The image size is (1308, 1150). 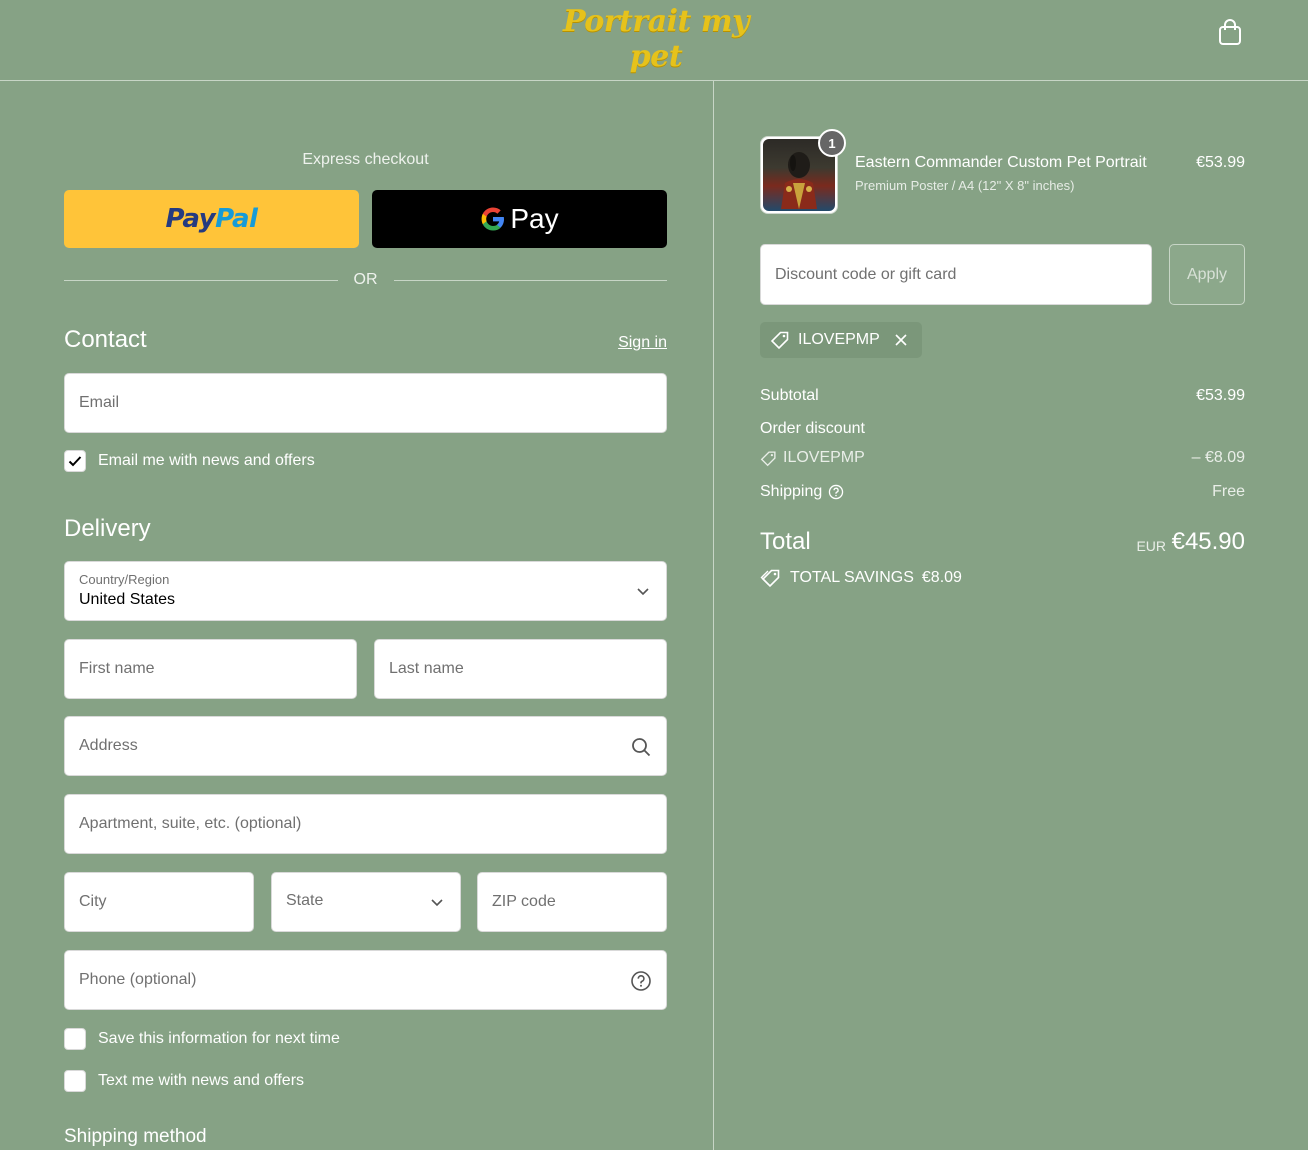 I want to click on paypal-button: Pay Pal, so click(x=211, y=219).